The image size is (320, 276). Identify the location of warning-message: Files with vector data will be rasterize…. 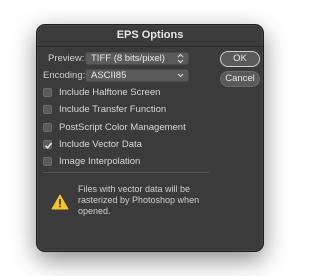
(139, 200).